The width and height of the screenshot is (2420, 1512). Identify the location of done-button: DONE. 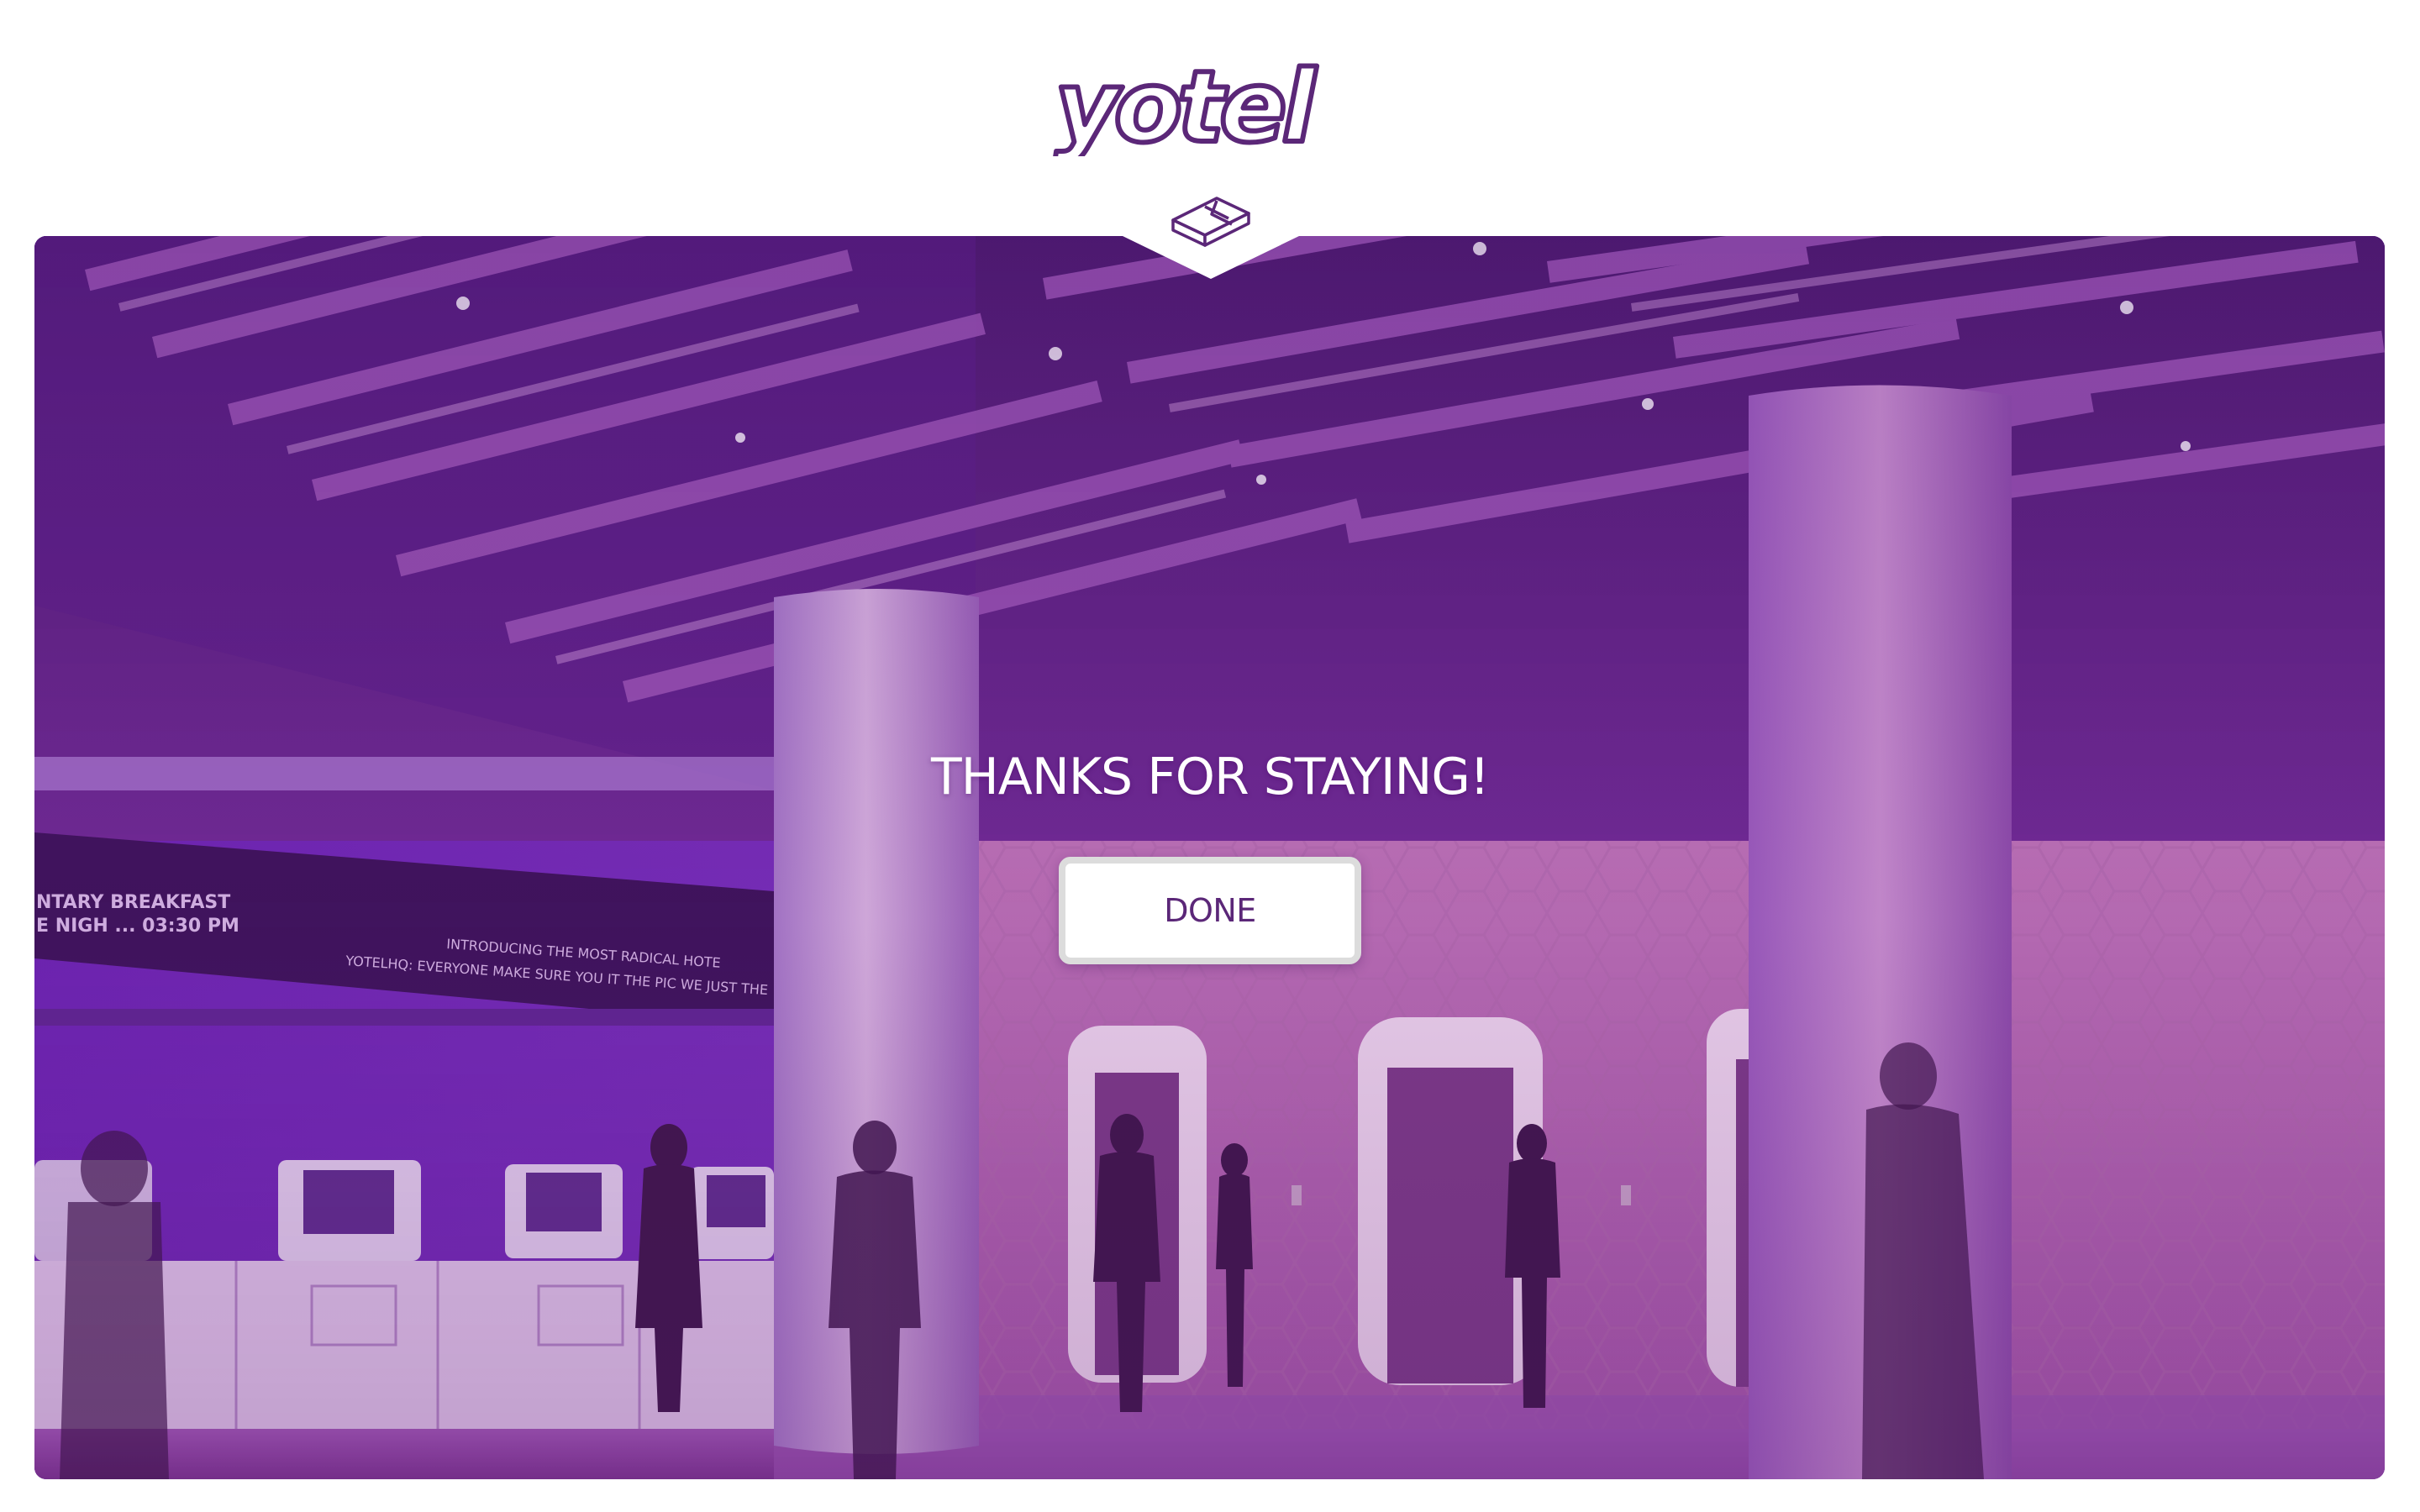
(1210, 910).